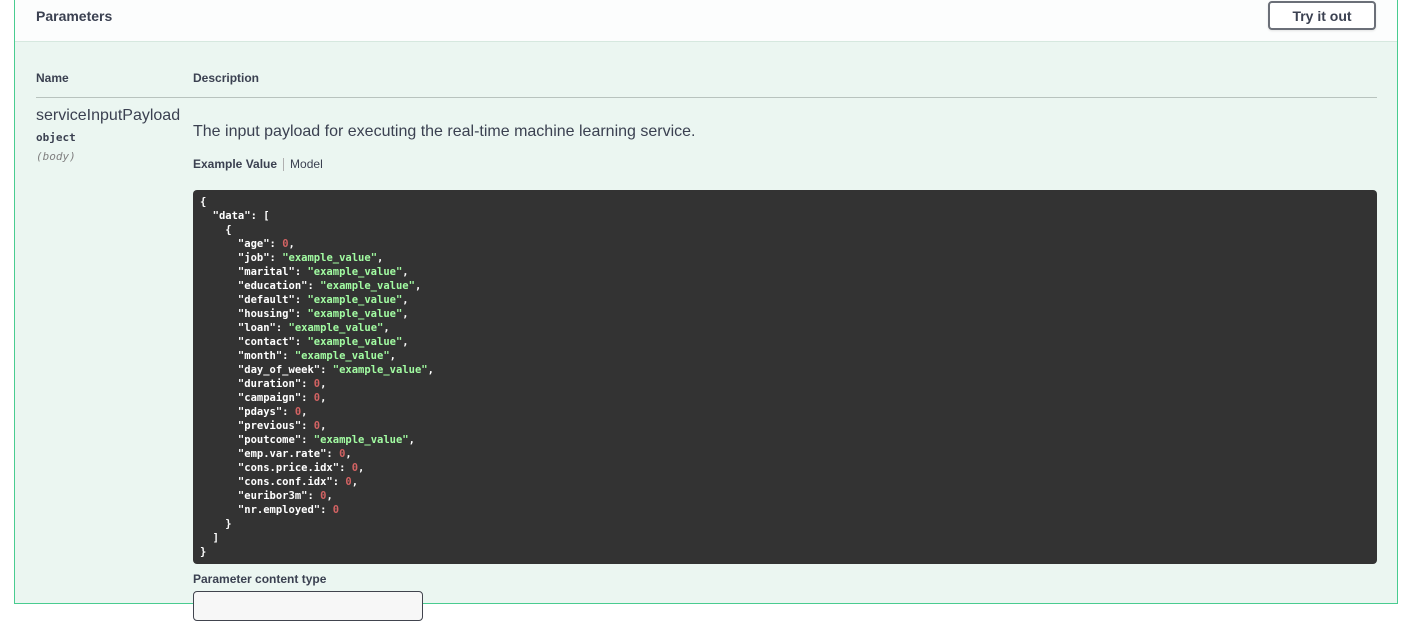 Image resolution: width=1404 pixels, height=621 pixels. I want to click on code-line: "default": "example_value",, so click(785, 300).